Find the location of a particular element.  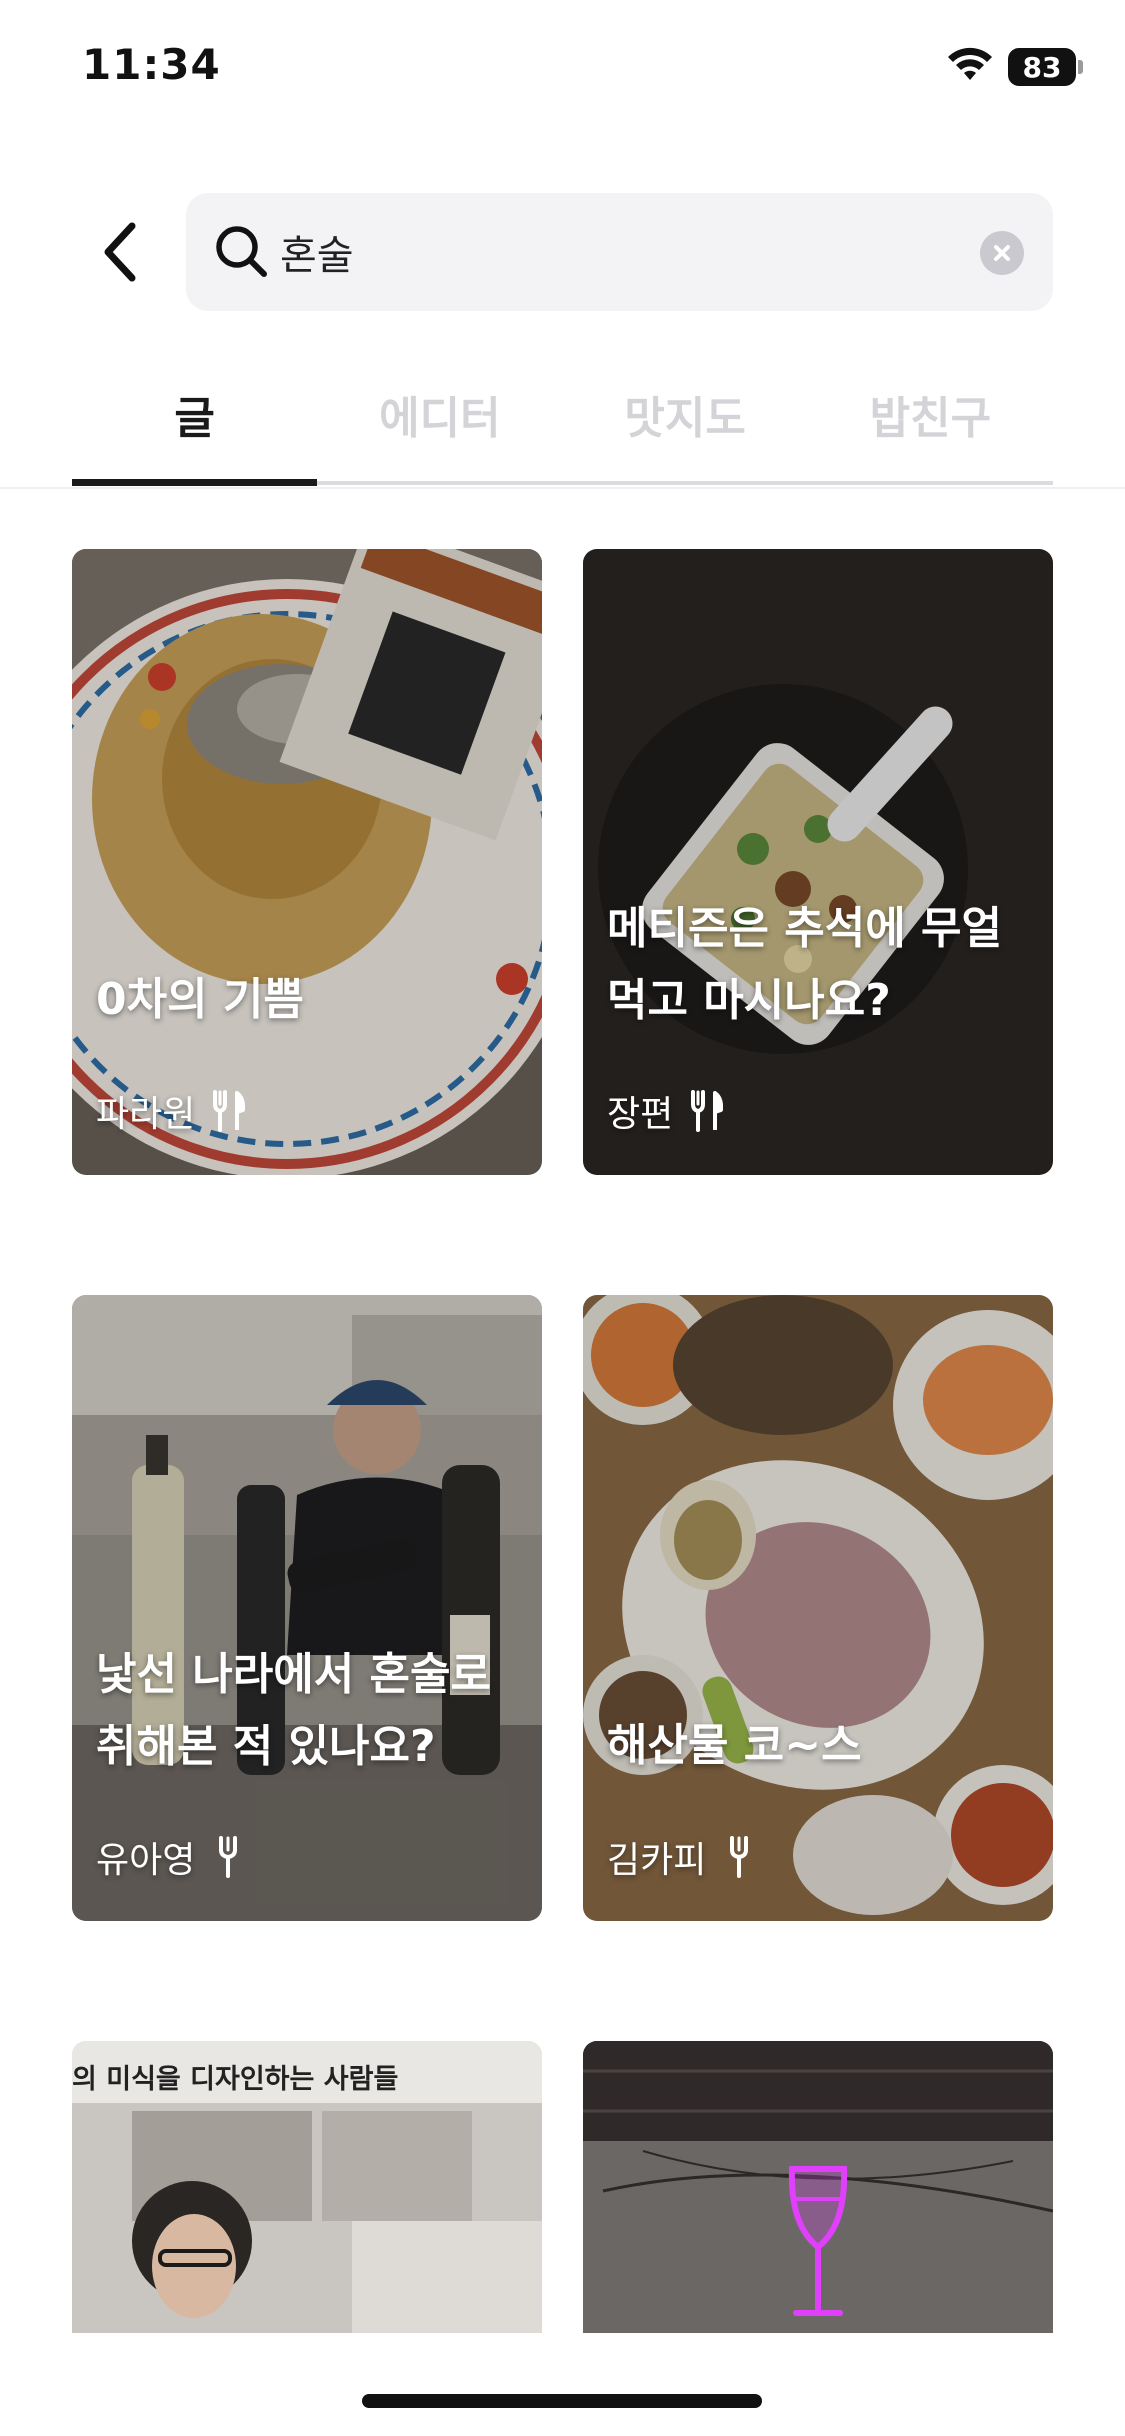

article-card: 0차의 기쁨 파라원 is located at coordinates (307, 862).